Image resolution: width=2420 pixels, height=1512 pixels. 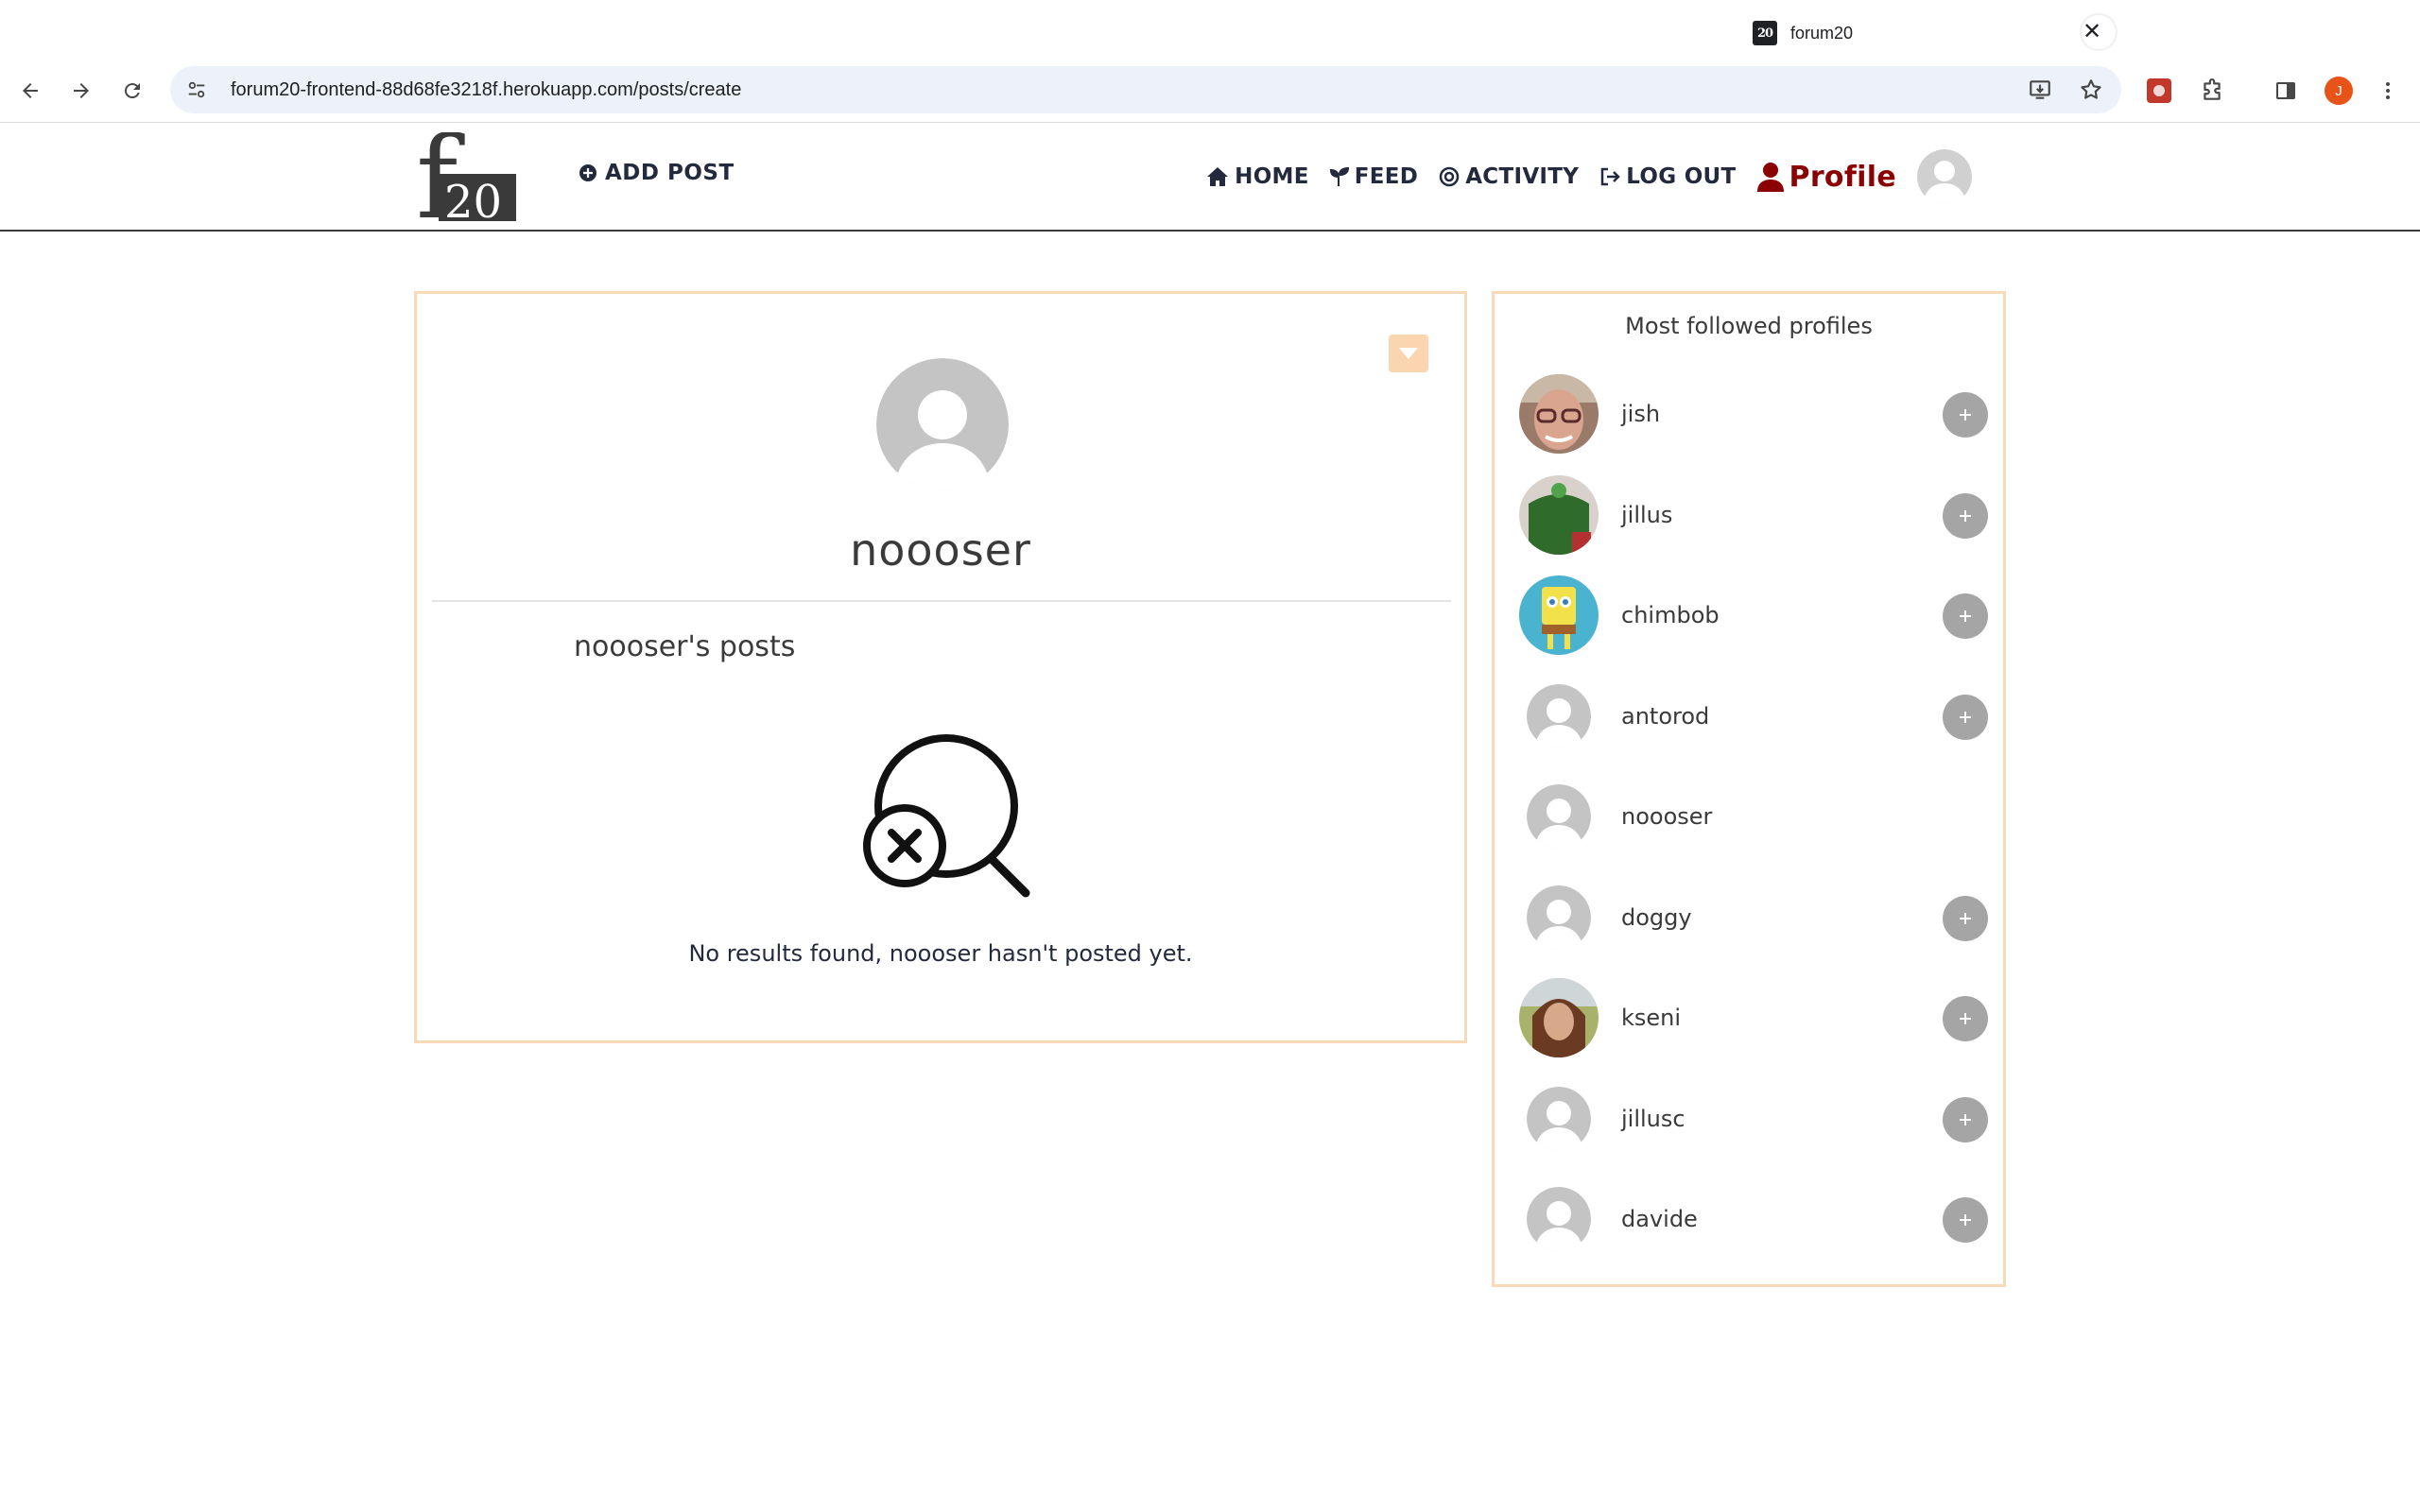 I want to click on most-followed-title: Most followed profiles, so click(x=1749, y=326).